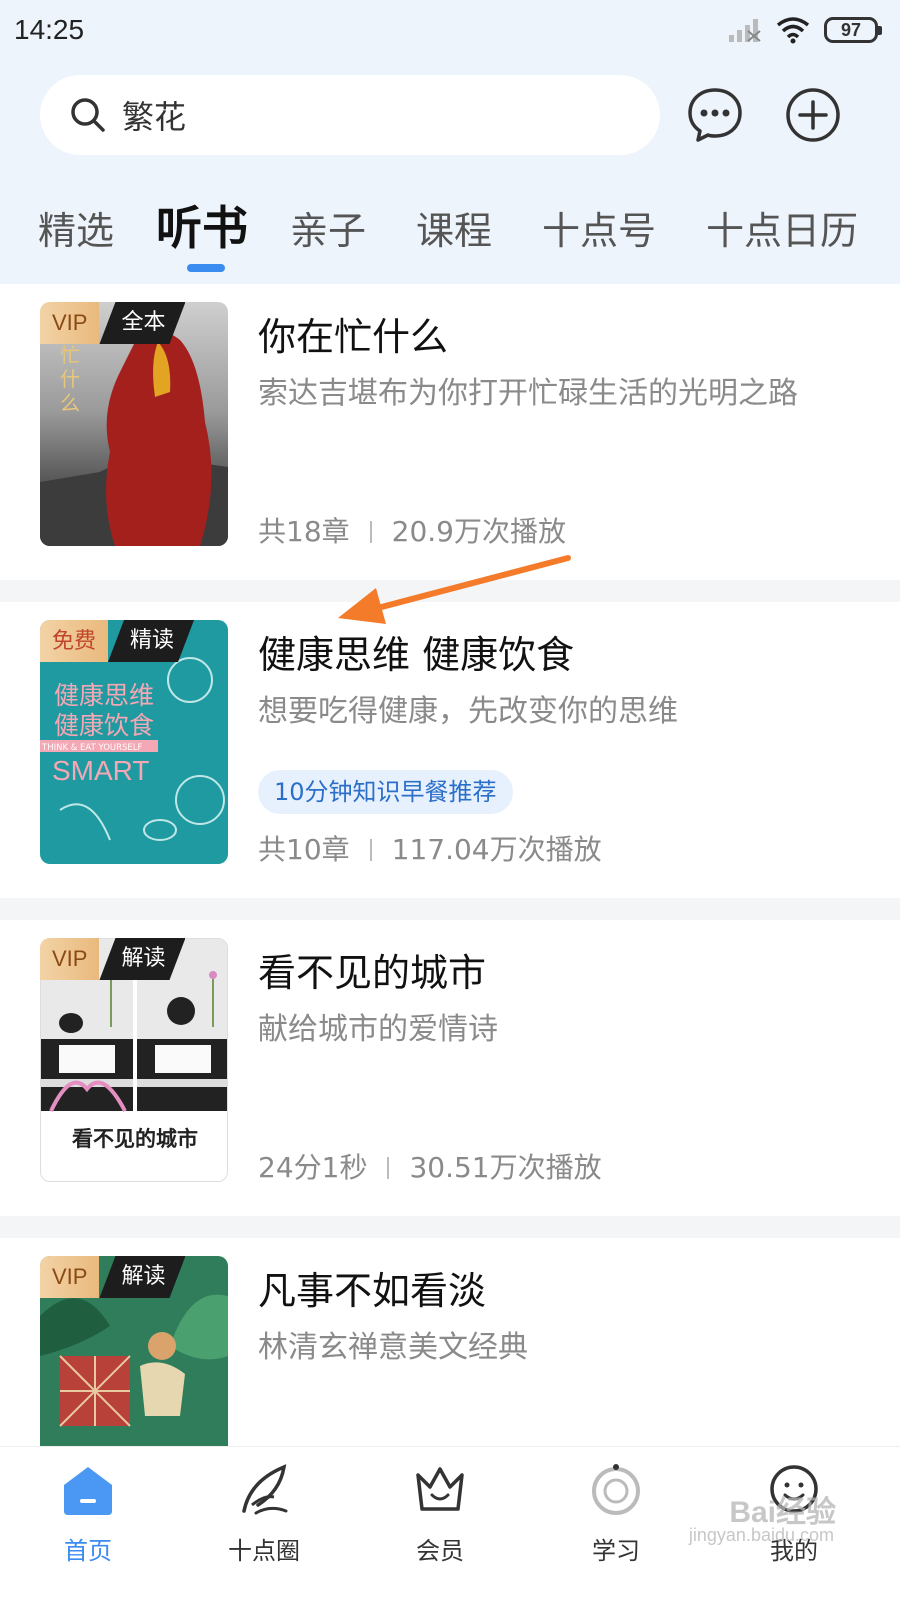 Image resolution: width=900 pixels, height=1600 pixels. I want to click on home-icon, so click(88, 1491).